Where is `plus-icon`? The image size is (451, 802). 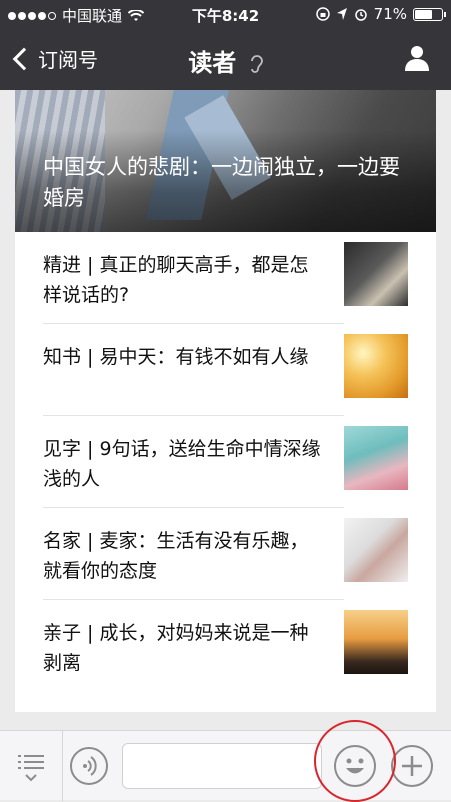
plus-icon is located at coordinates (412, 766).